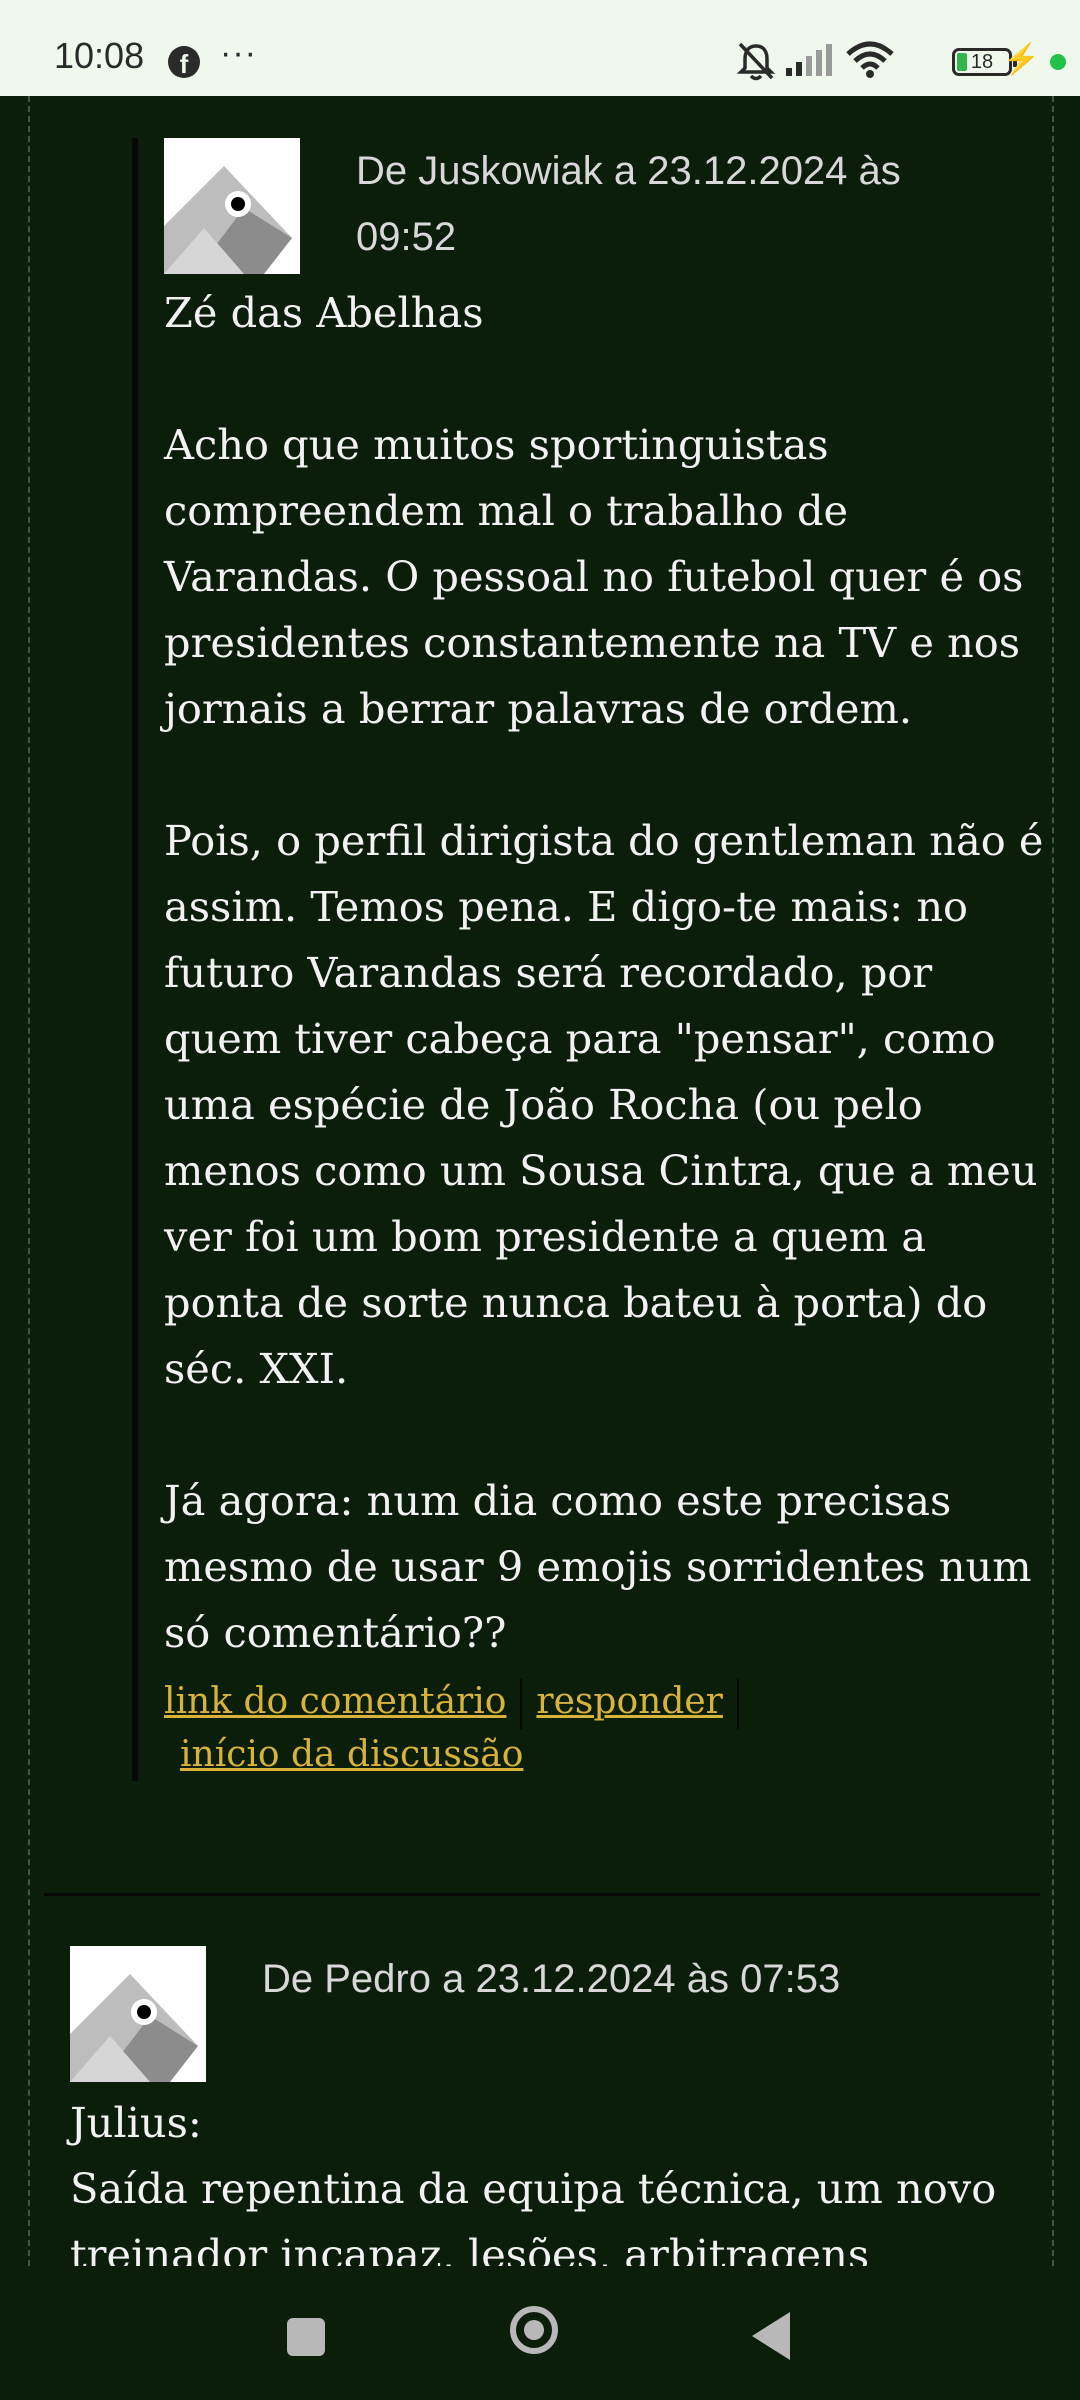 This screenshot has height=2400, width=1080. I want to click on status-bar: 10:08 f ··· 18 ⚡, so click(540, 48).